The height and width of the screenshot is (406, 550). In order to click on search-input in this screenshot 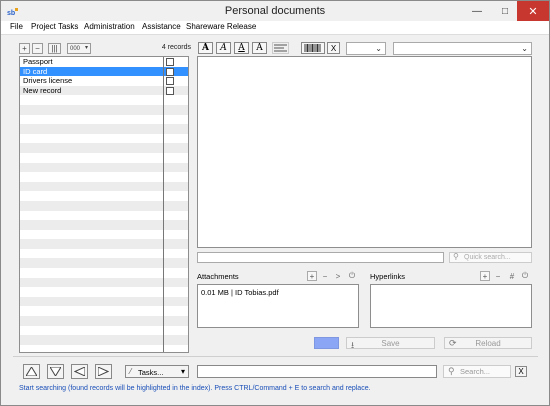, I will do `click(317, 371)`.